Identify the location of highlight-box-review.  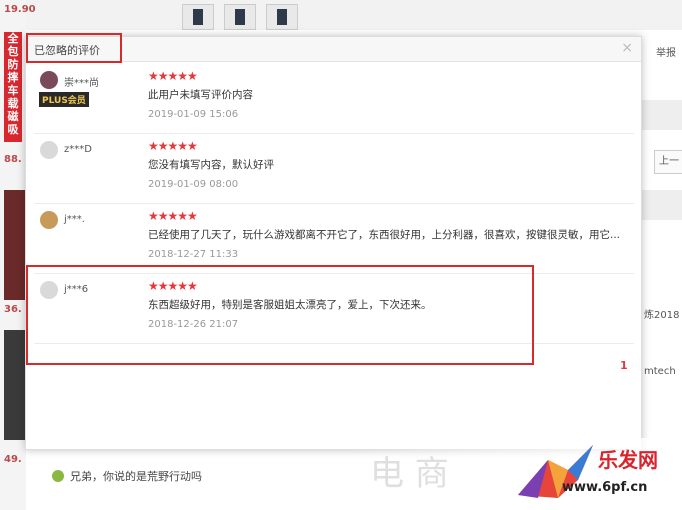
(280, 315).